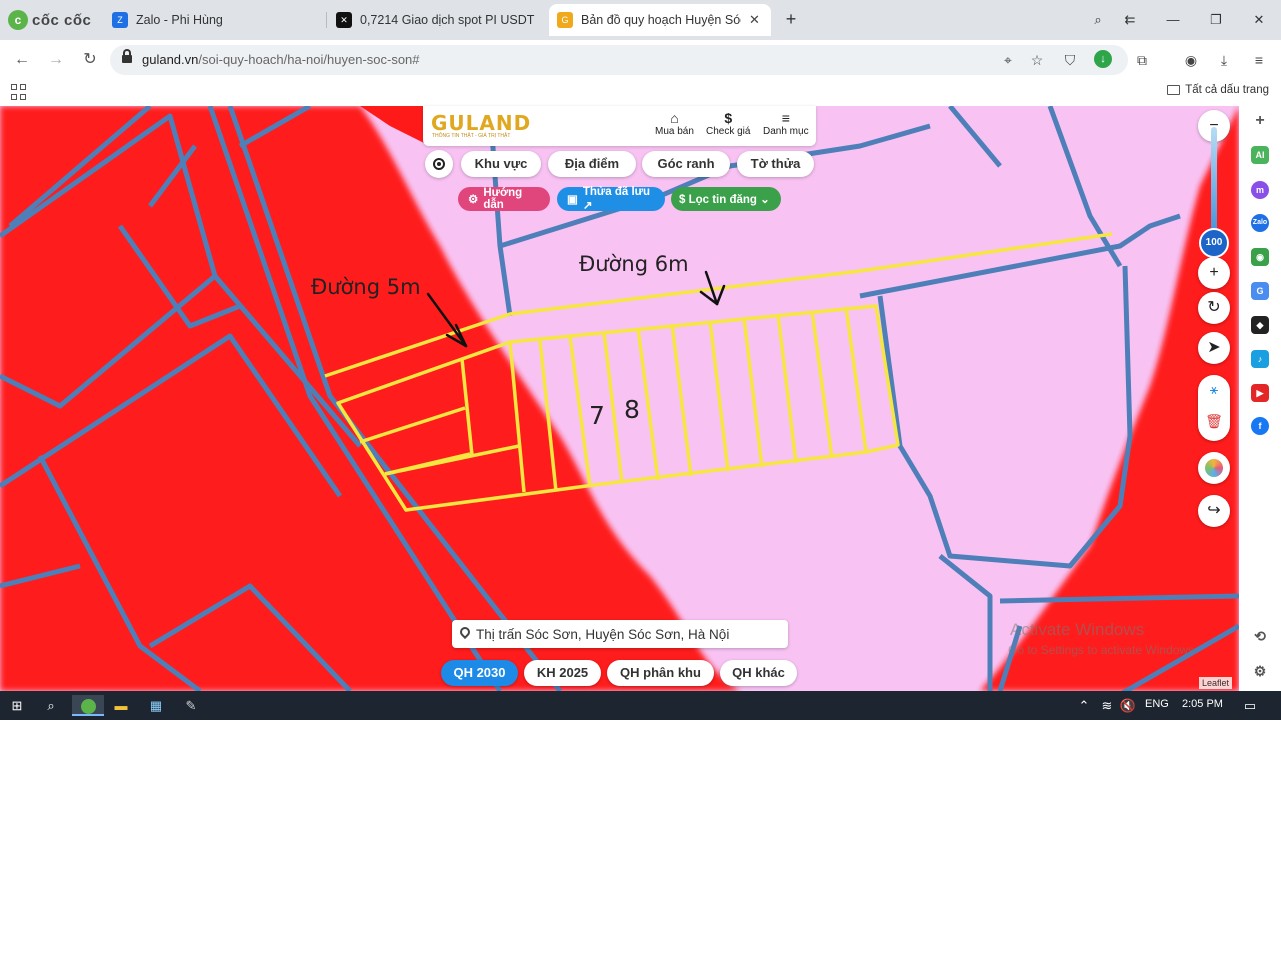  I want to click on chip-label: Thửa đã lưu ↗, so click(616, 199).